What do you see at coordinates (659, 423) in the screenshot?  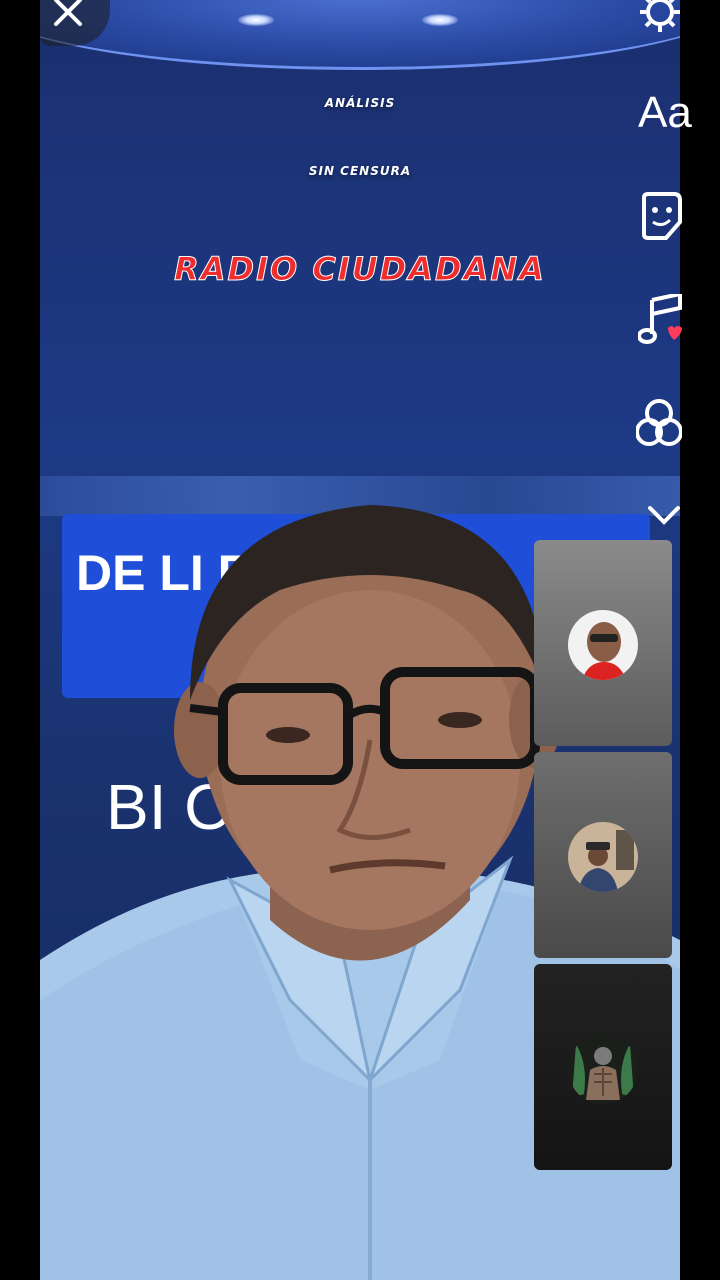 I see `effects-icon` at bounding box center [659, 423].